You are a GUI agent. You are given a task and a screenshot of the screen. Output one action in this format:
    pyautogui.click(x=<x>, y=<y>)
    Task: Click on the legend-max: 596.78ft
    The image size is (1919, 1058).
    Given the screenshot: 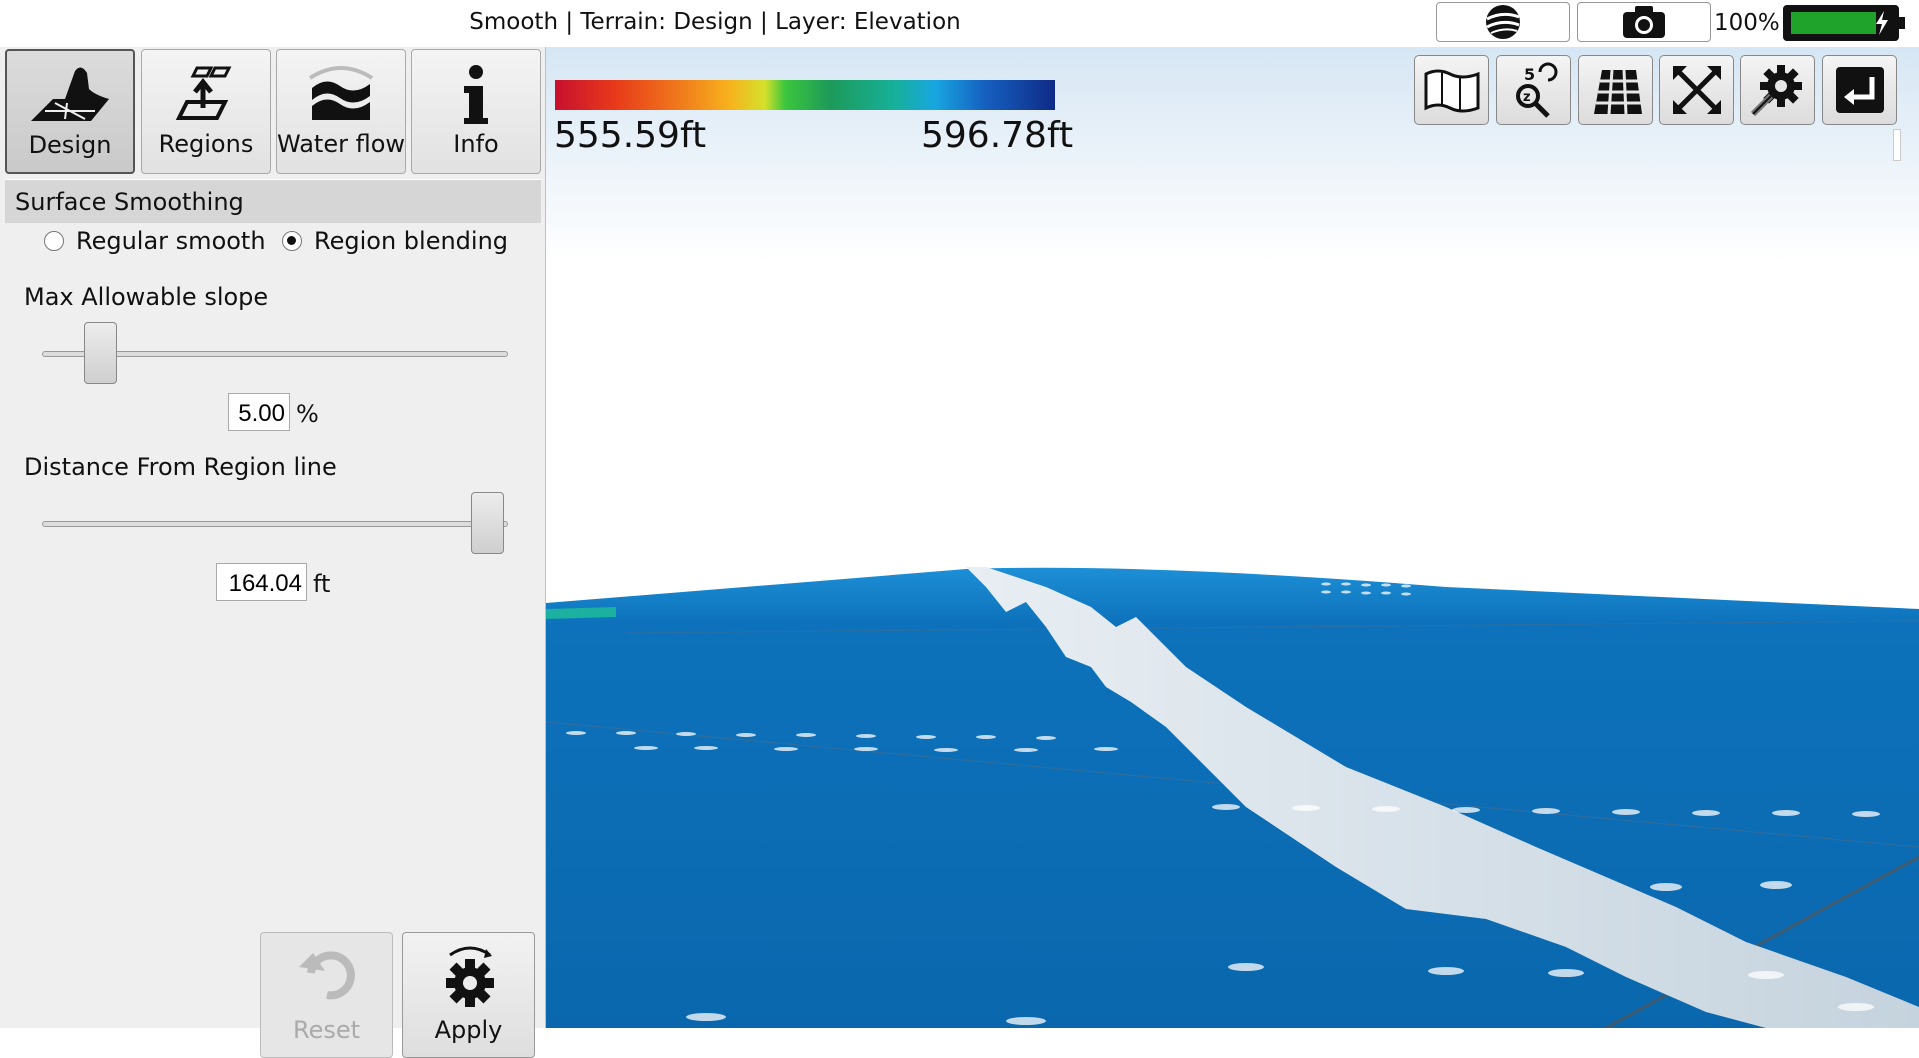 What is the action you would take?
    pyautogui.click(x=997, y=135)
    